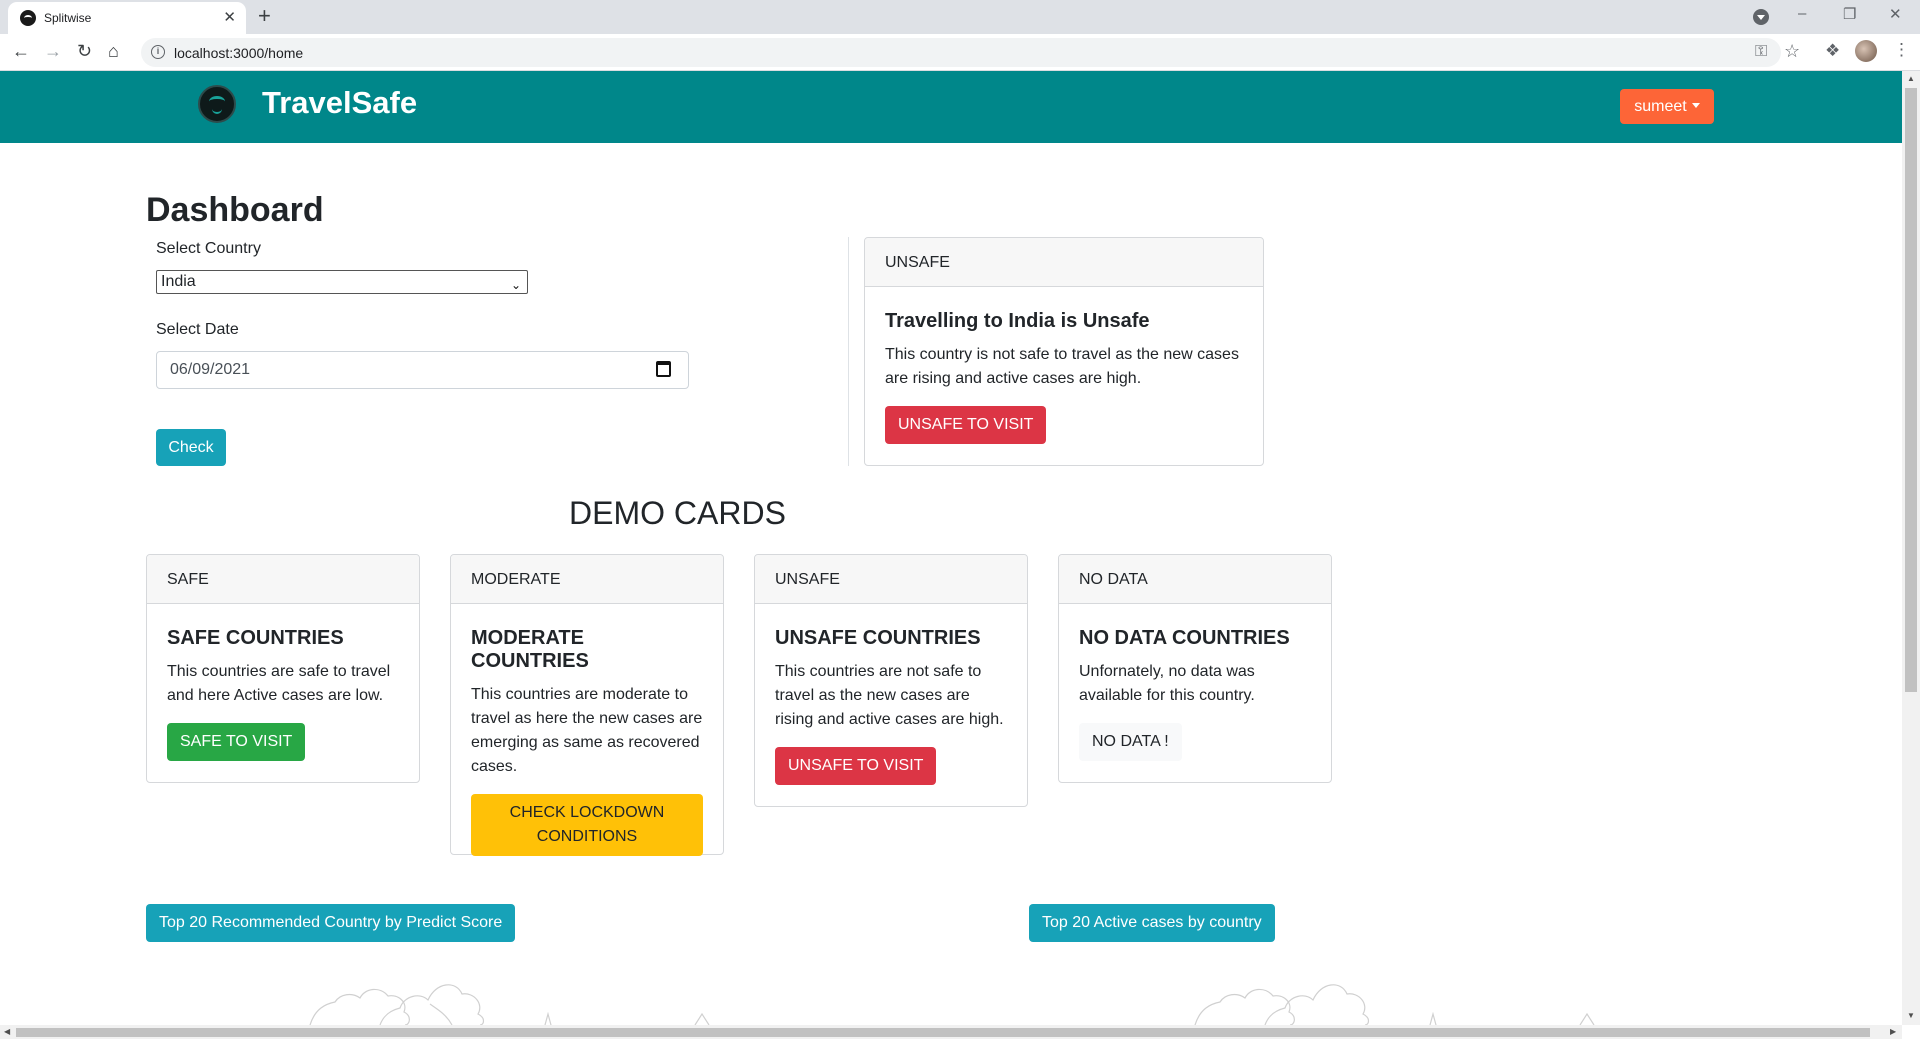 This screenshot has height=1039, width=1920. What do you see at coordinates (1866, 51) in the screenshot?
I see `profile-avatar` at bounding box center [1866, 51].